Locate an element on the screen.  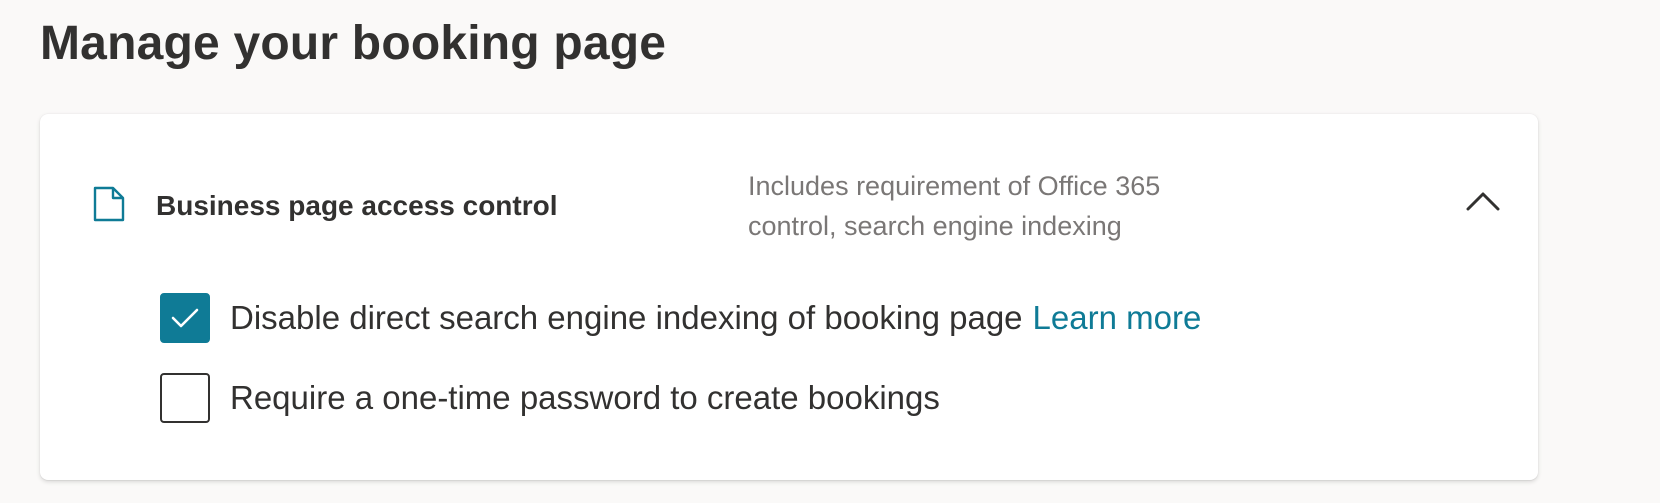
require-otp-checkbox is located at coordinates (185, 398).